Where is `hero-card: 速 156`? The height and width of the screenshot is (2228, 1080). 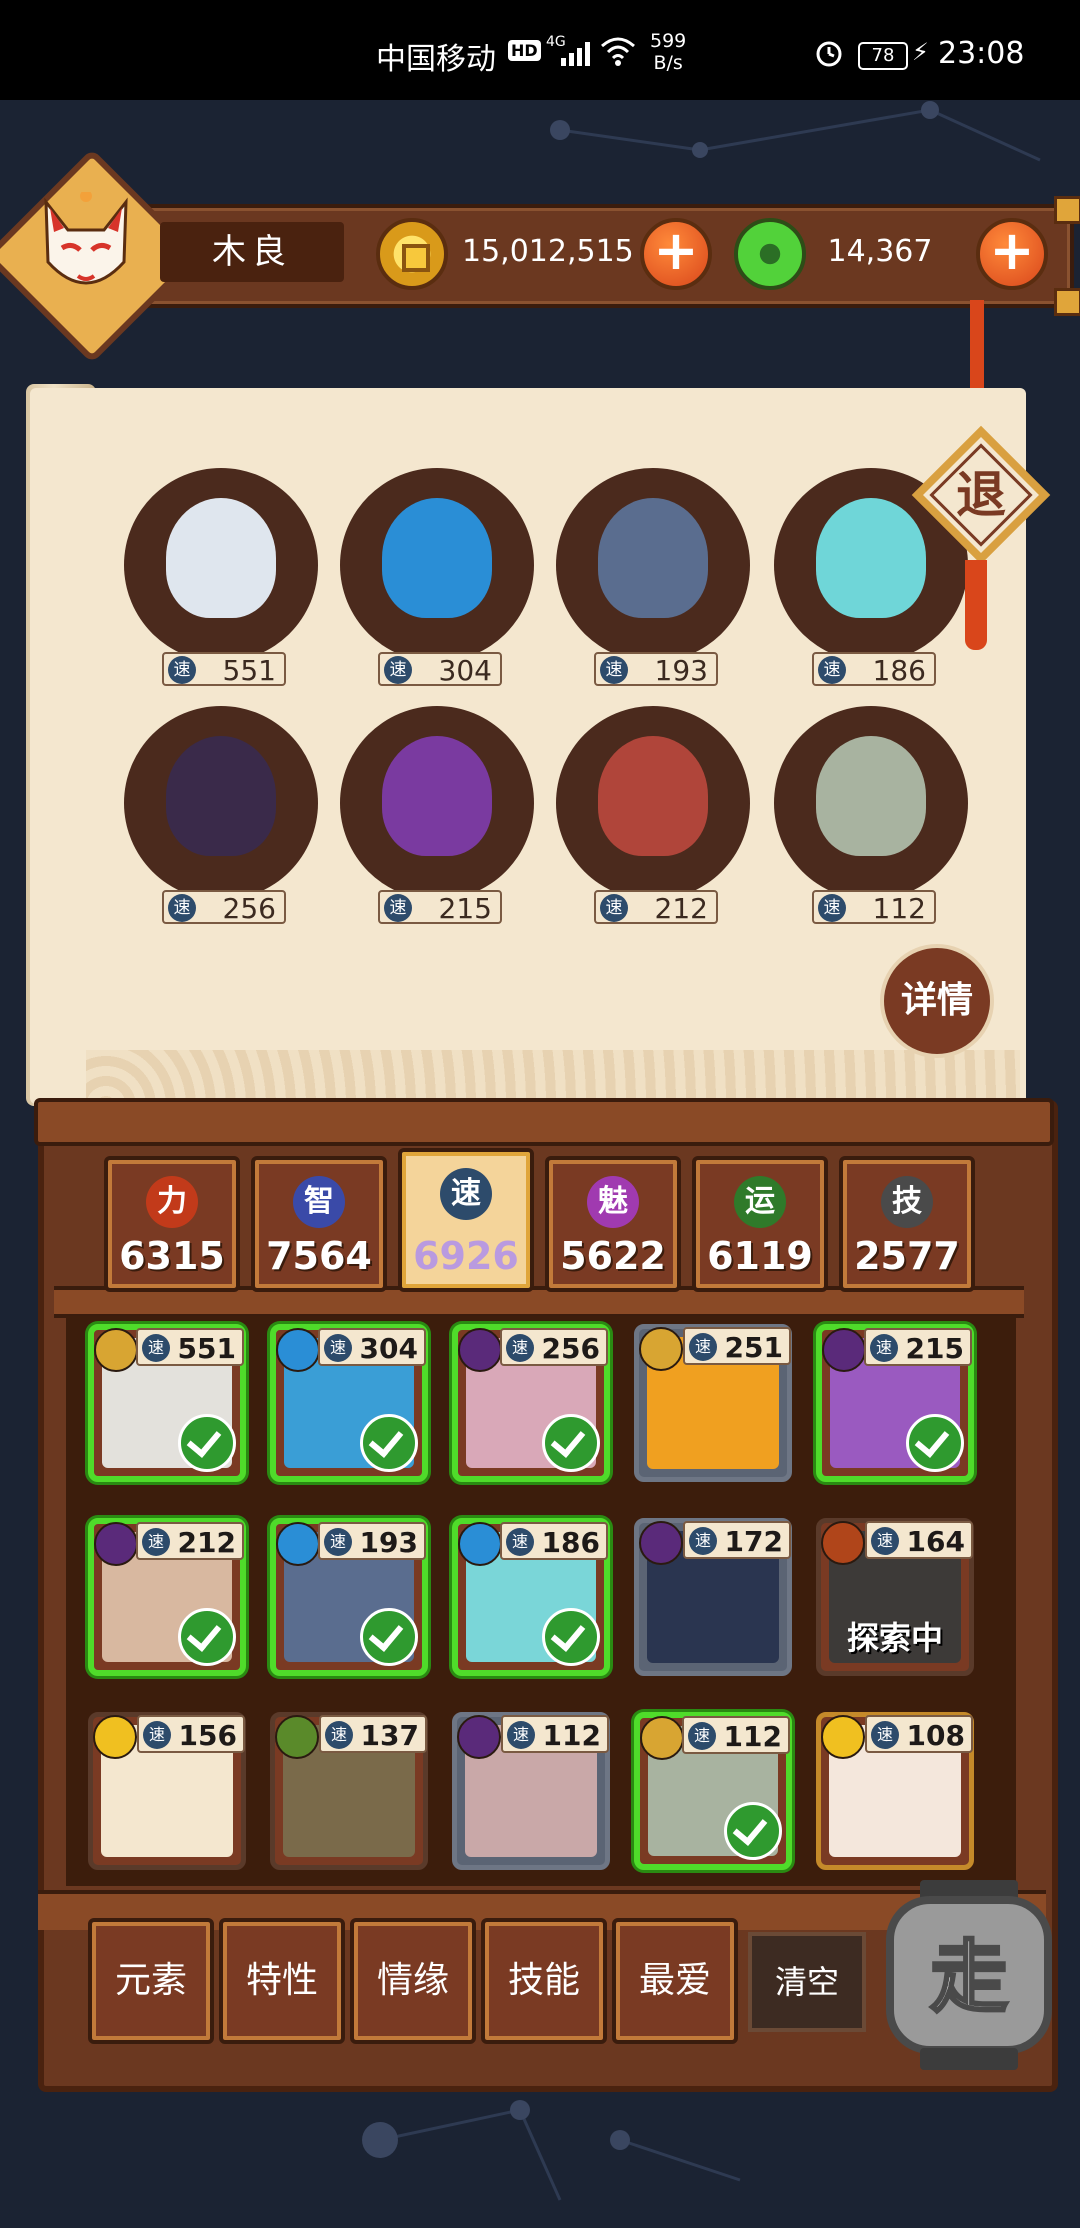
hero-card: 速 156 is located at coordinates (167, 1791).